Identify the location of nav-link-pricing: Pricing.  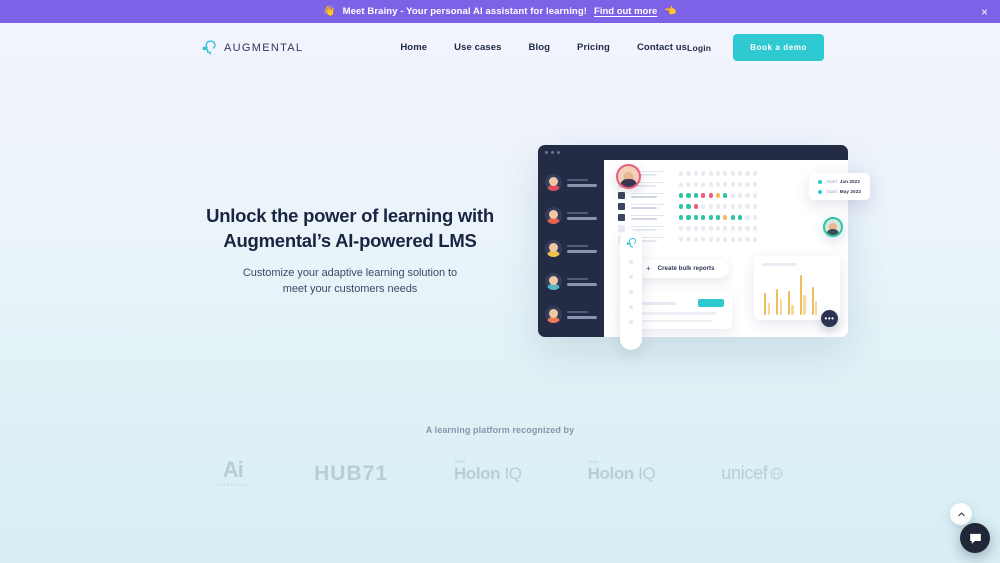
(593, 47).